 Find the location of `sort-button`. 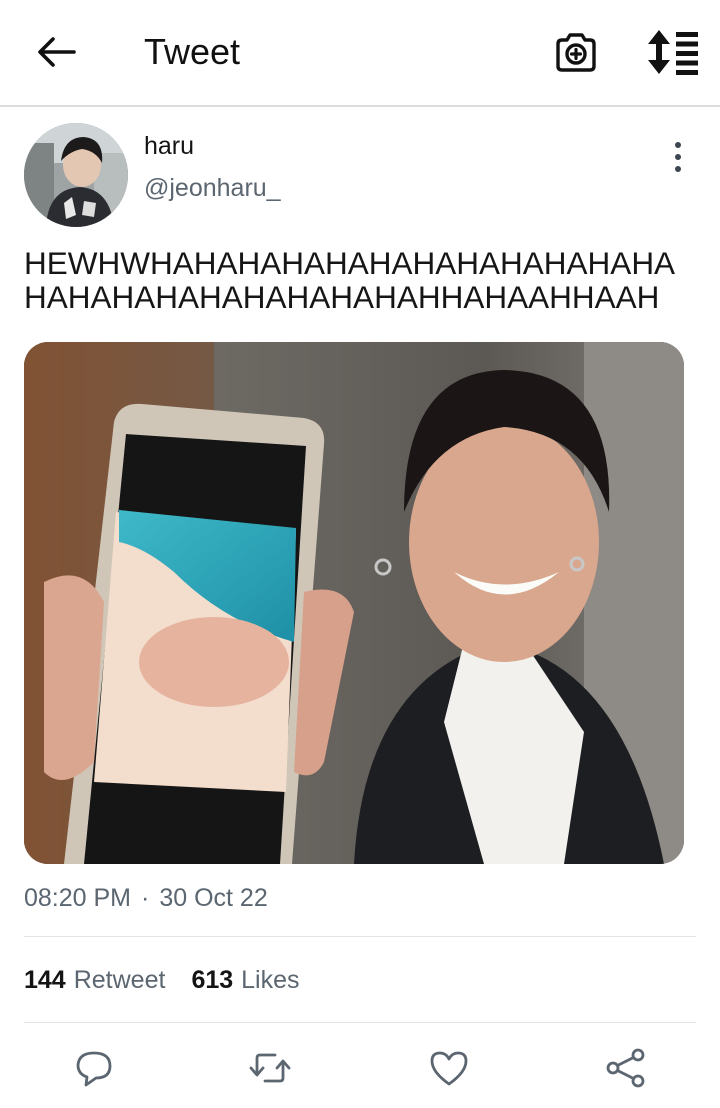

sort-button is located at coordinates (673, 52).